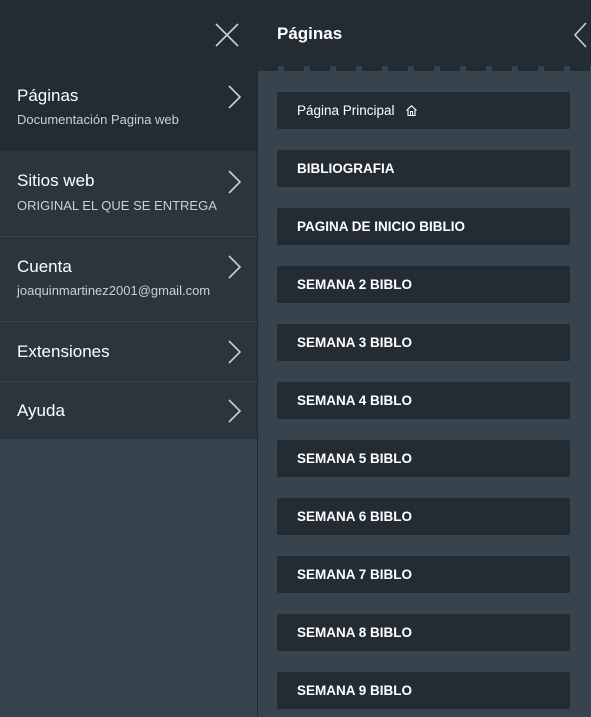 The image size is (591, 717). What do you see at coordinates (117, 205) in the screenshot?
I see `menu-item-subtitle: ORIGINAL EL QUE SE ENTREGA` at bounding box center [117, 205].